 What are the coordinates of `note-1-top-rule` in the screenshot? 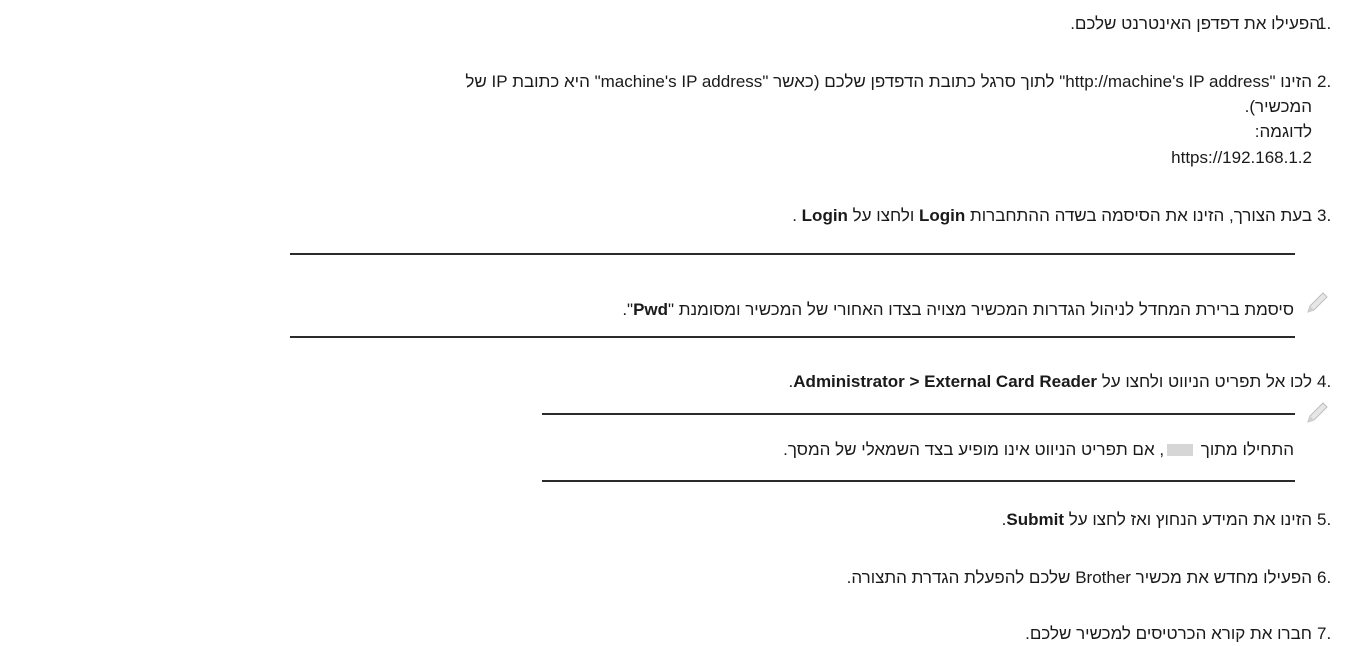 It's located at (792, 254).